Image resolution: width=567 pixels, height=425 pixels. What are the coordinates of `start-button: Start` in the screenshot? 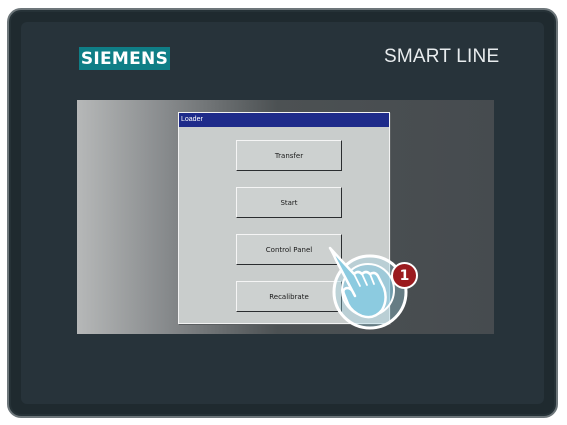 It's located at (289, 202).